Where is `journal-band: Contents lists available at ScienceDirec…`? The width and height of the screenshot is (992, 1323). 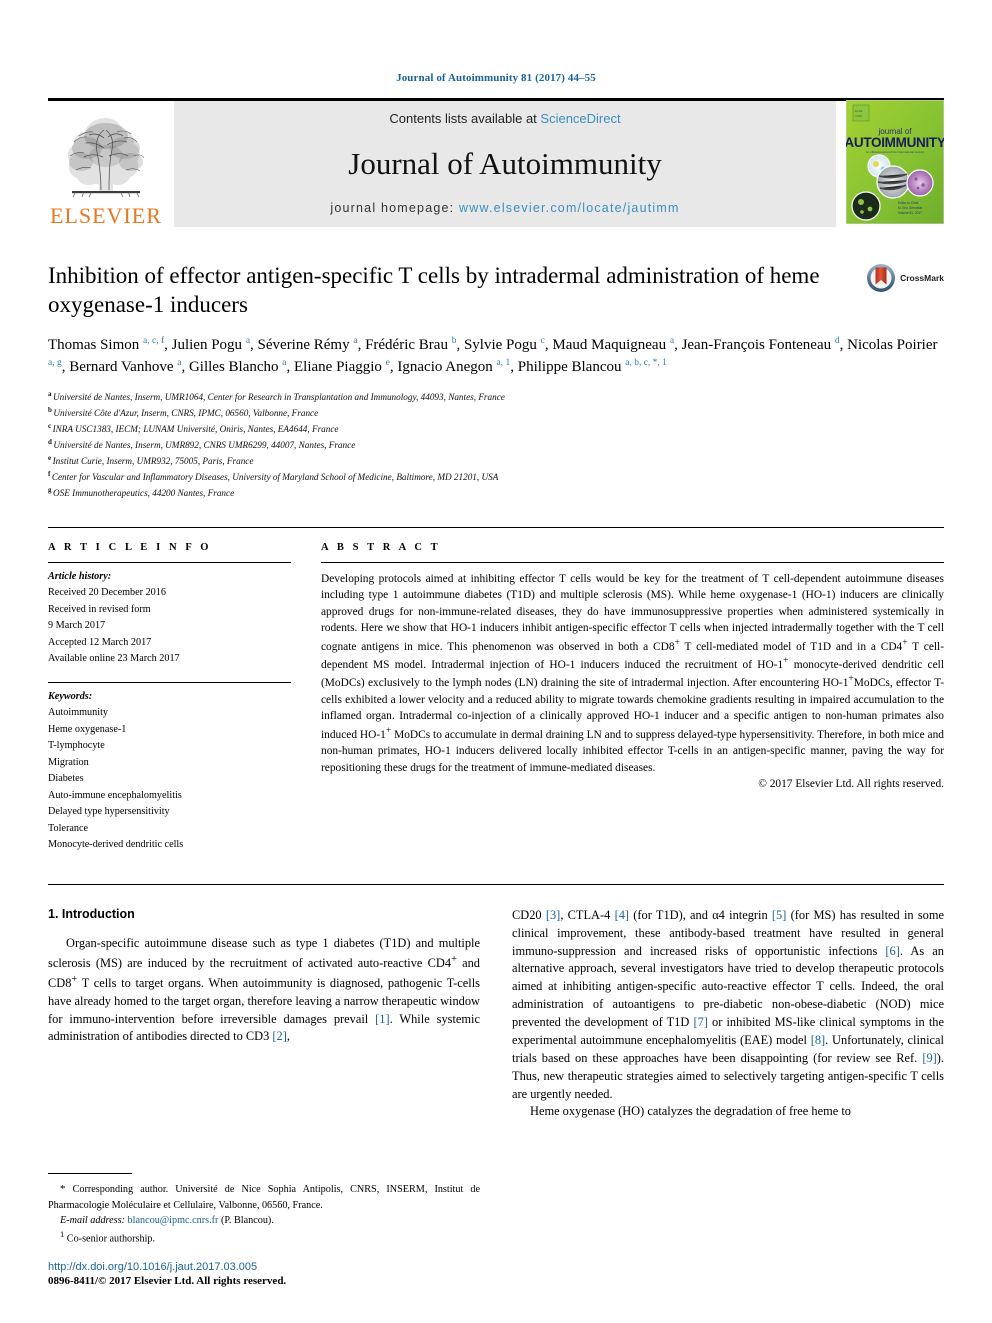
journal-band: Contents lists available at ScienceDirec… is located at coordinates (505, 164).